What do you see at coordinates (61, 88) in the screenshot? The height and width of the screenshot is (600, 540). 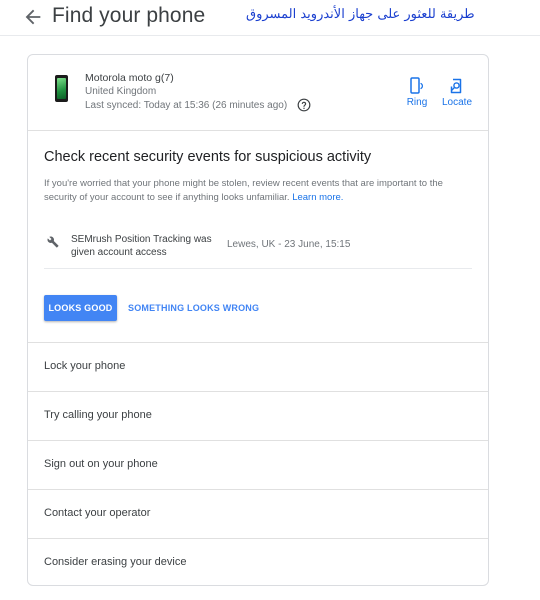 I see `phone-image` at bounding box center [61, 88].